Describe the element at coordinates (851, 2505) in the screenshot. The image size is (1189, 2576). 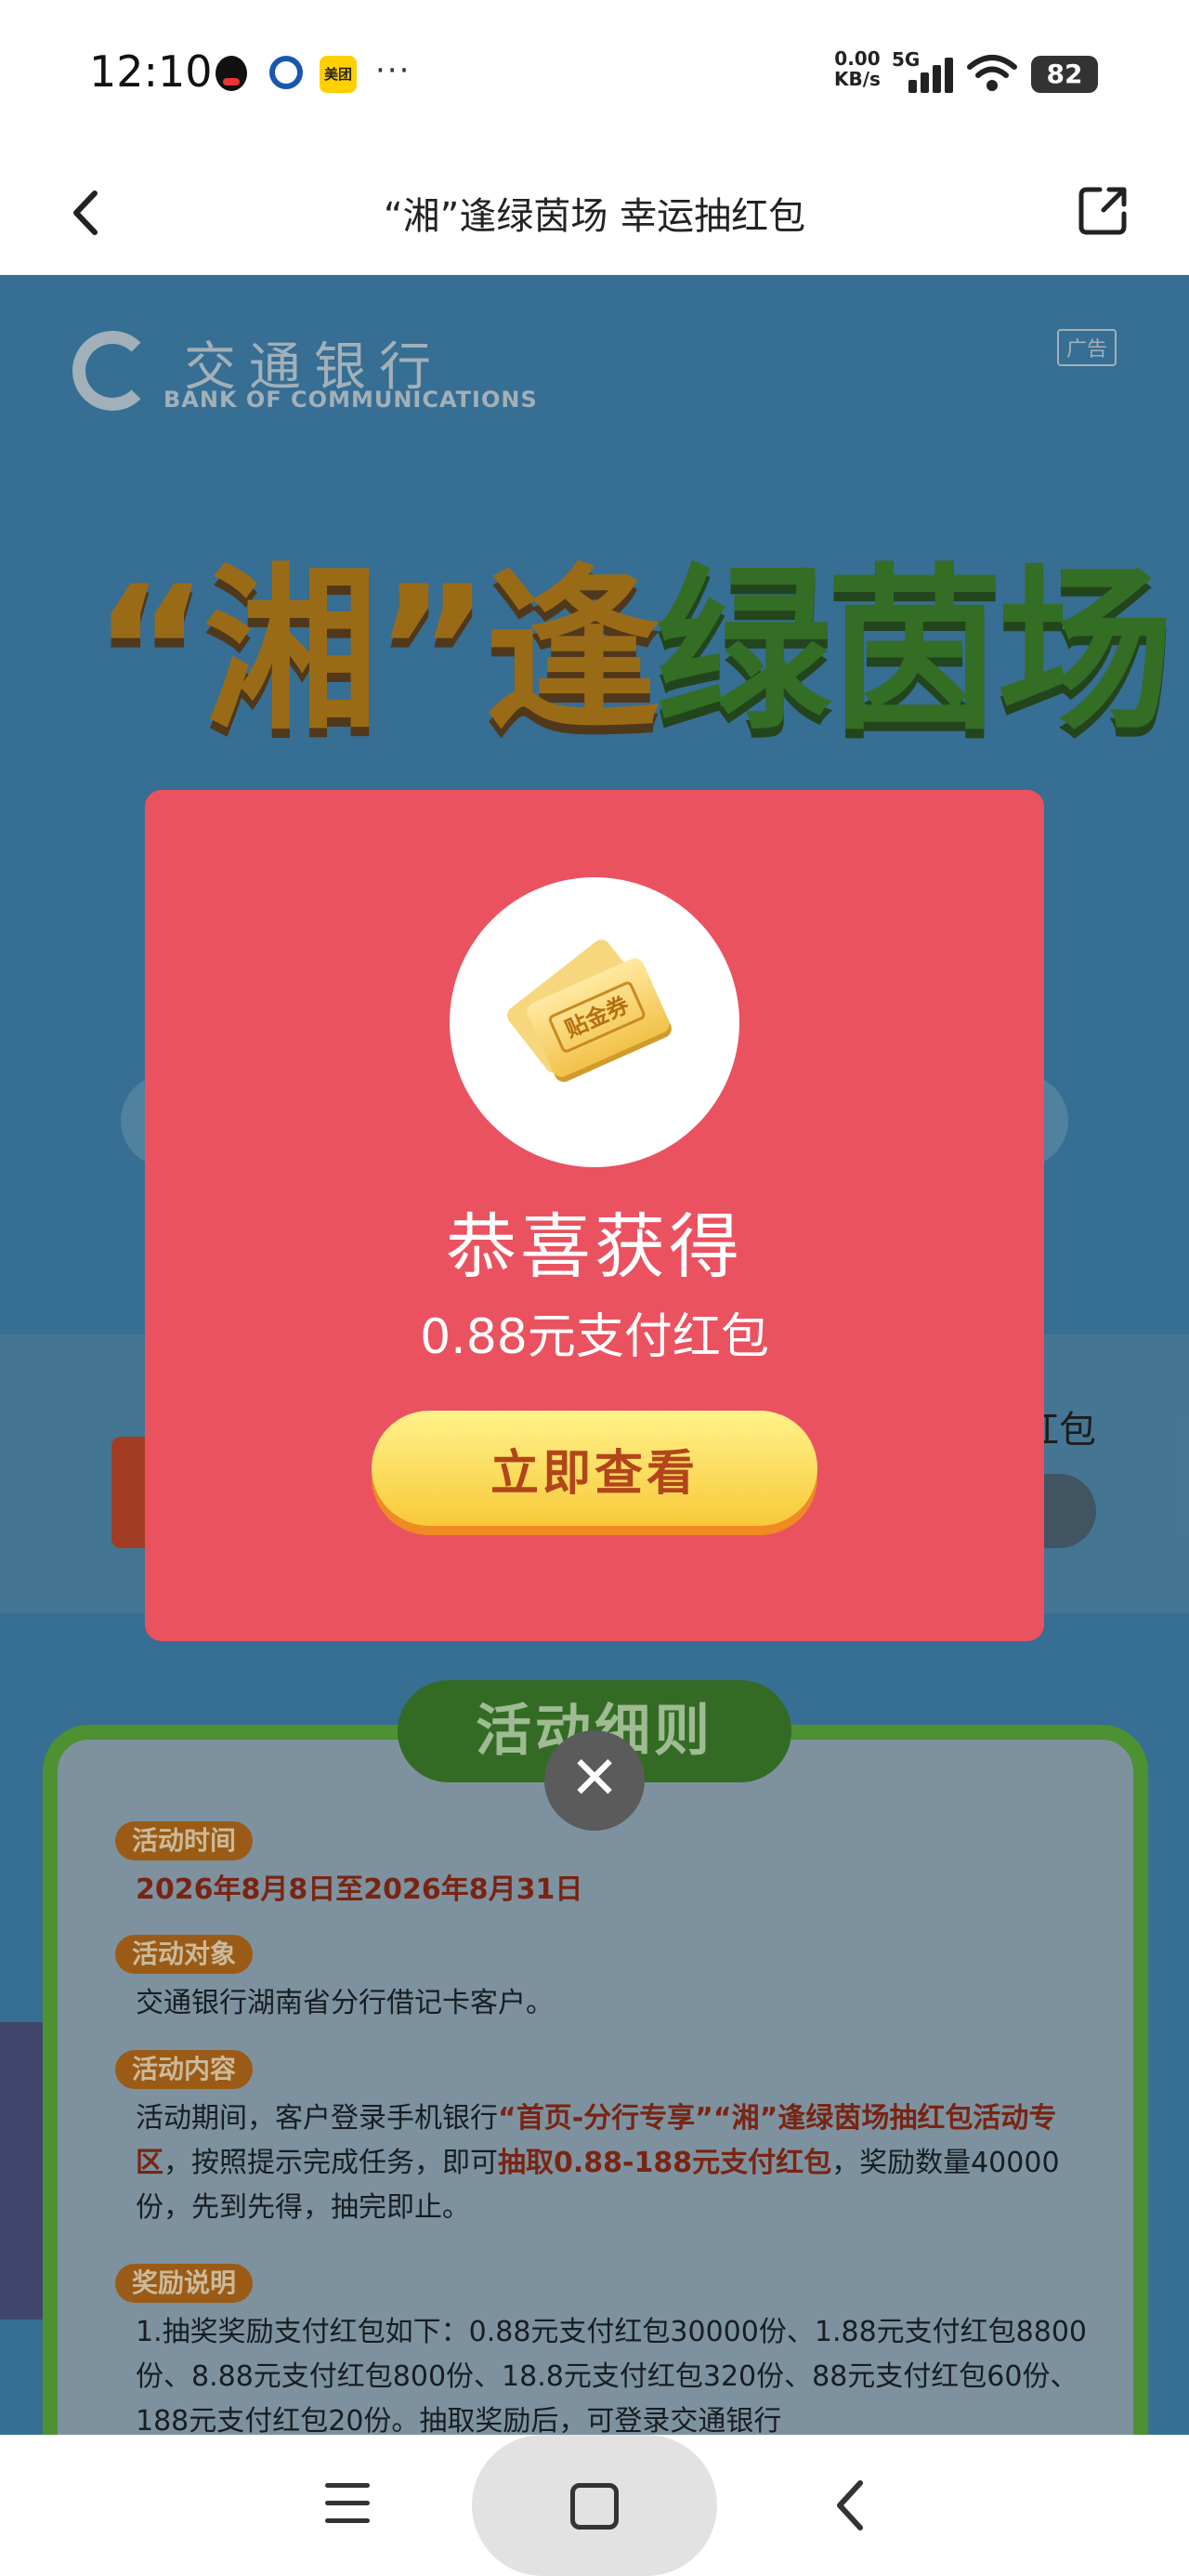
I see `nav-back-icon` at that location.